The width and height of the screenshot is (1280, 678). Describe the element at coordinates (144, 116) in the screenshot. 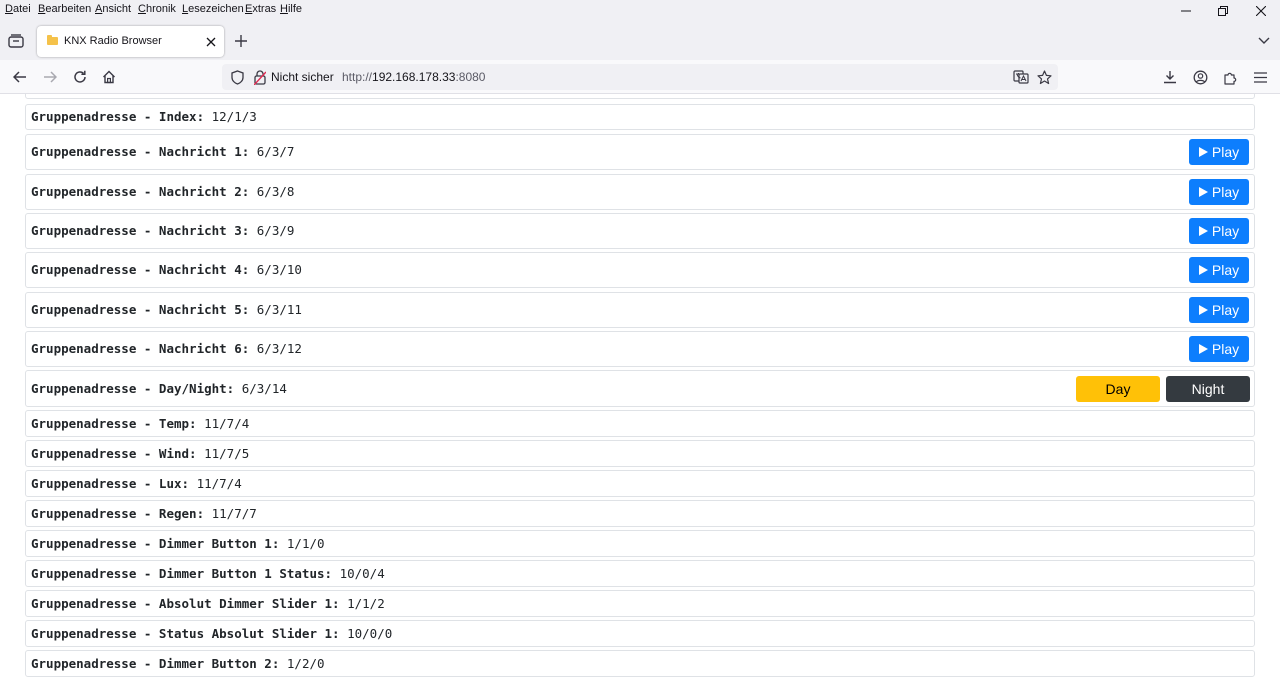

I see `group-address-text: Gruppenadresse - Index: 12/1/3` at that location.